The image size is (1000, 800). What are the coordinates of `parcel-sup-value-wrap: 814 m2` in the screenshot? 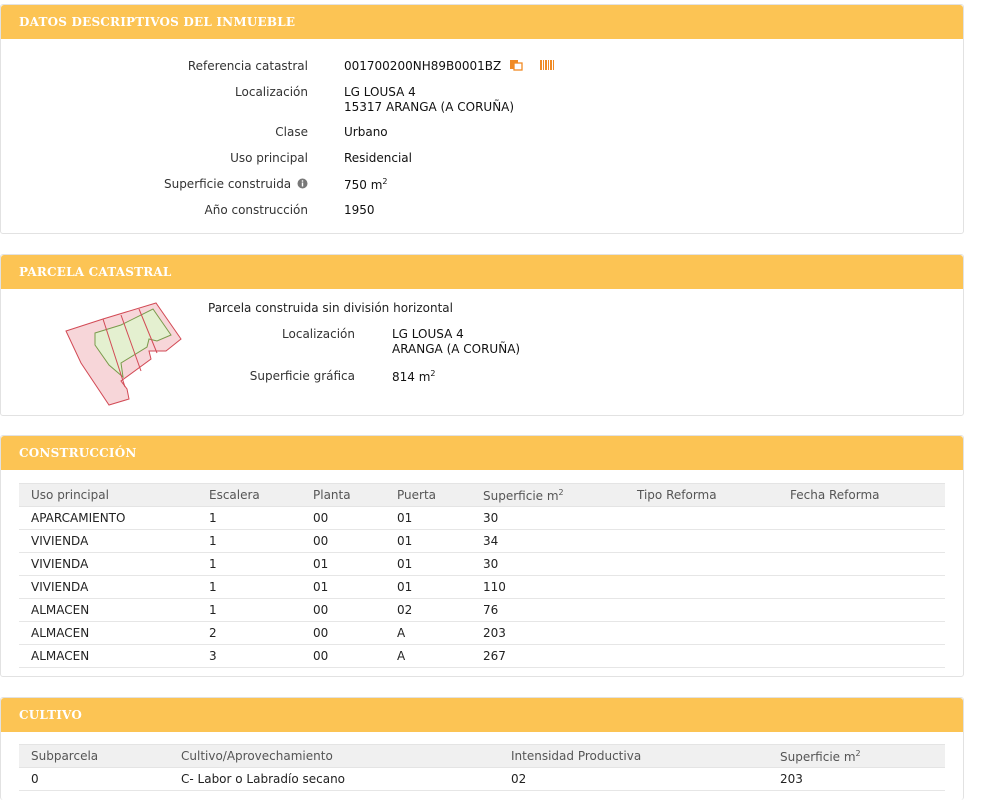 It's located at (414, 376).